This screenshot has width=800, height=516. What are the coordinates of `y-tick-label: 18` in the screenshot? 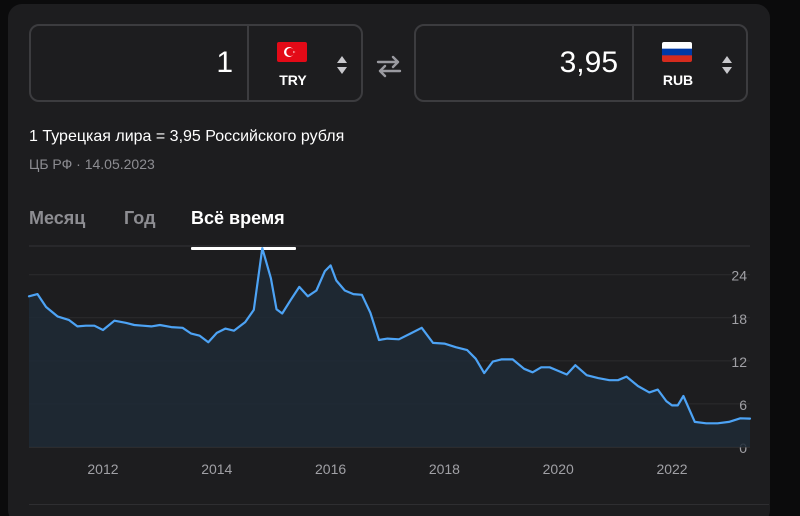 It's located at (739, 319).